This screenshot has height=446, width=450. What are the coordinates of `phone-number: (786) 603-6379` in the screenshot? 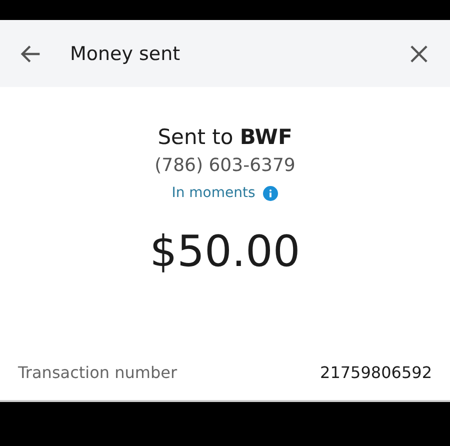 It's located at (225, 165).